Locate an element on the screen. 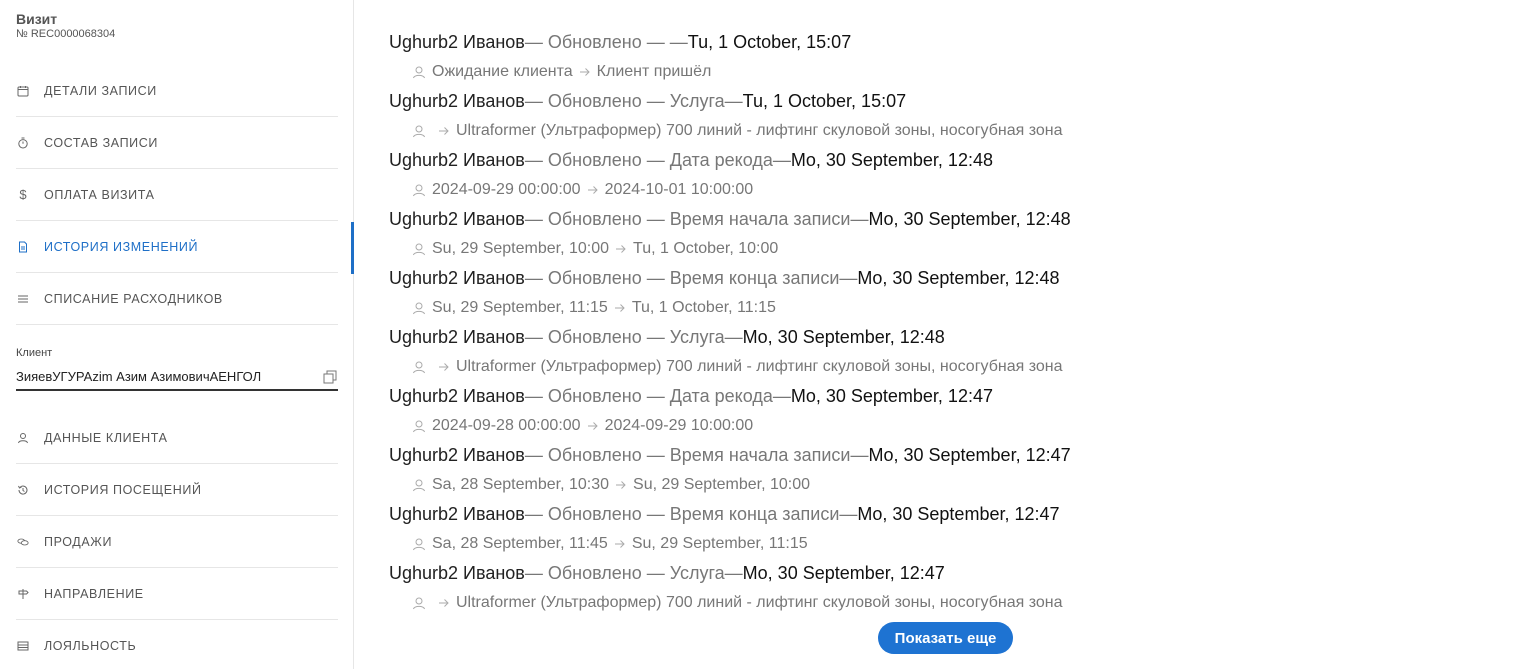 This screenshot has height=669, width=1535. history-change: Ожидание клиента Клиент пришёл is located at coordinates (561, 72).